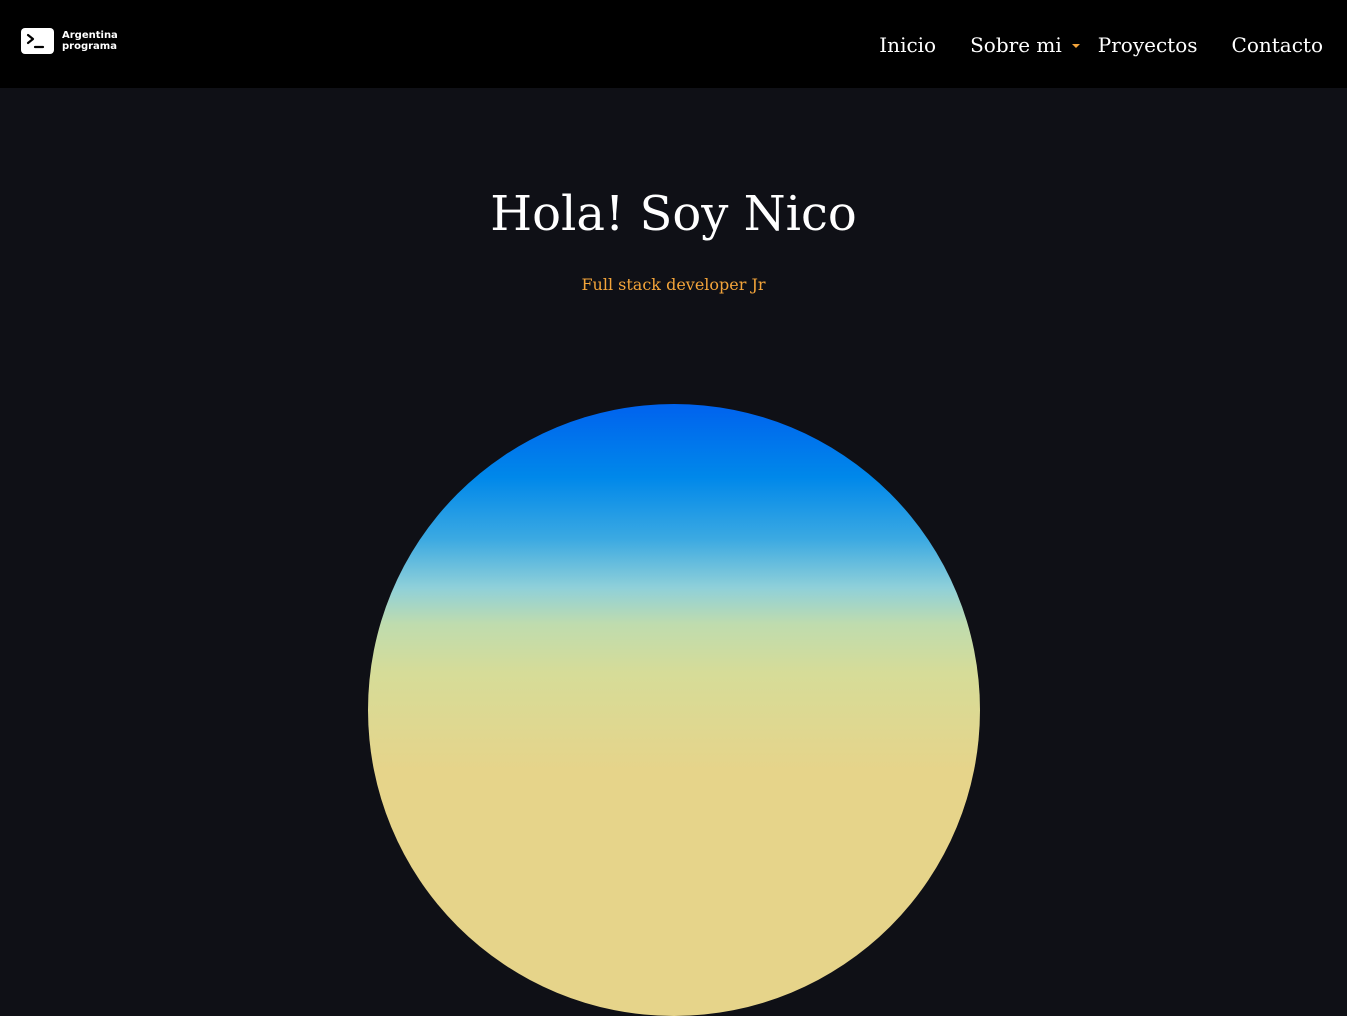 This screenshot has width=1347, height=1016. I want to click on terminal-prompt-icon, so click(37, 41).